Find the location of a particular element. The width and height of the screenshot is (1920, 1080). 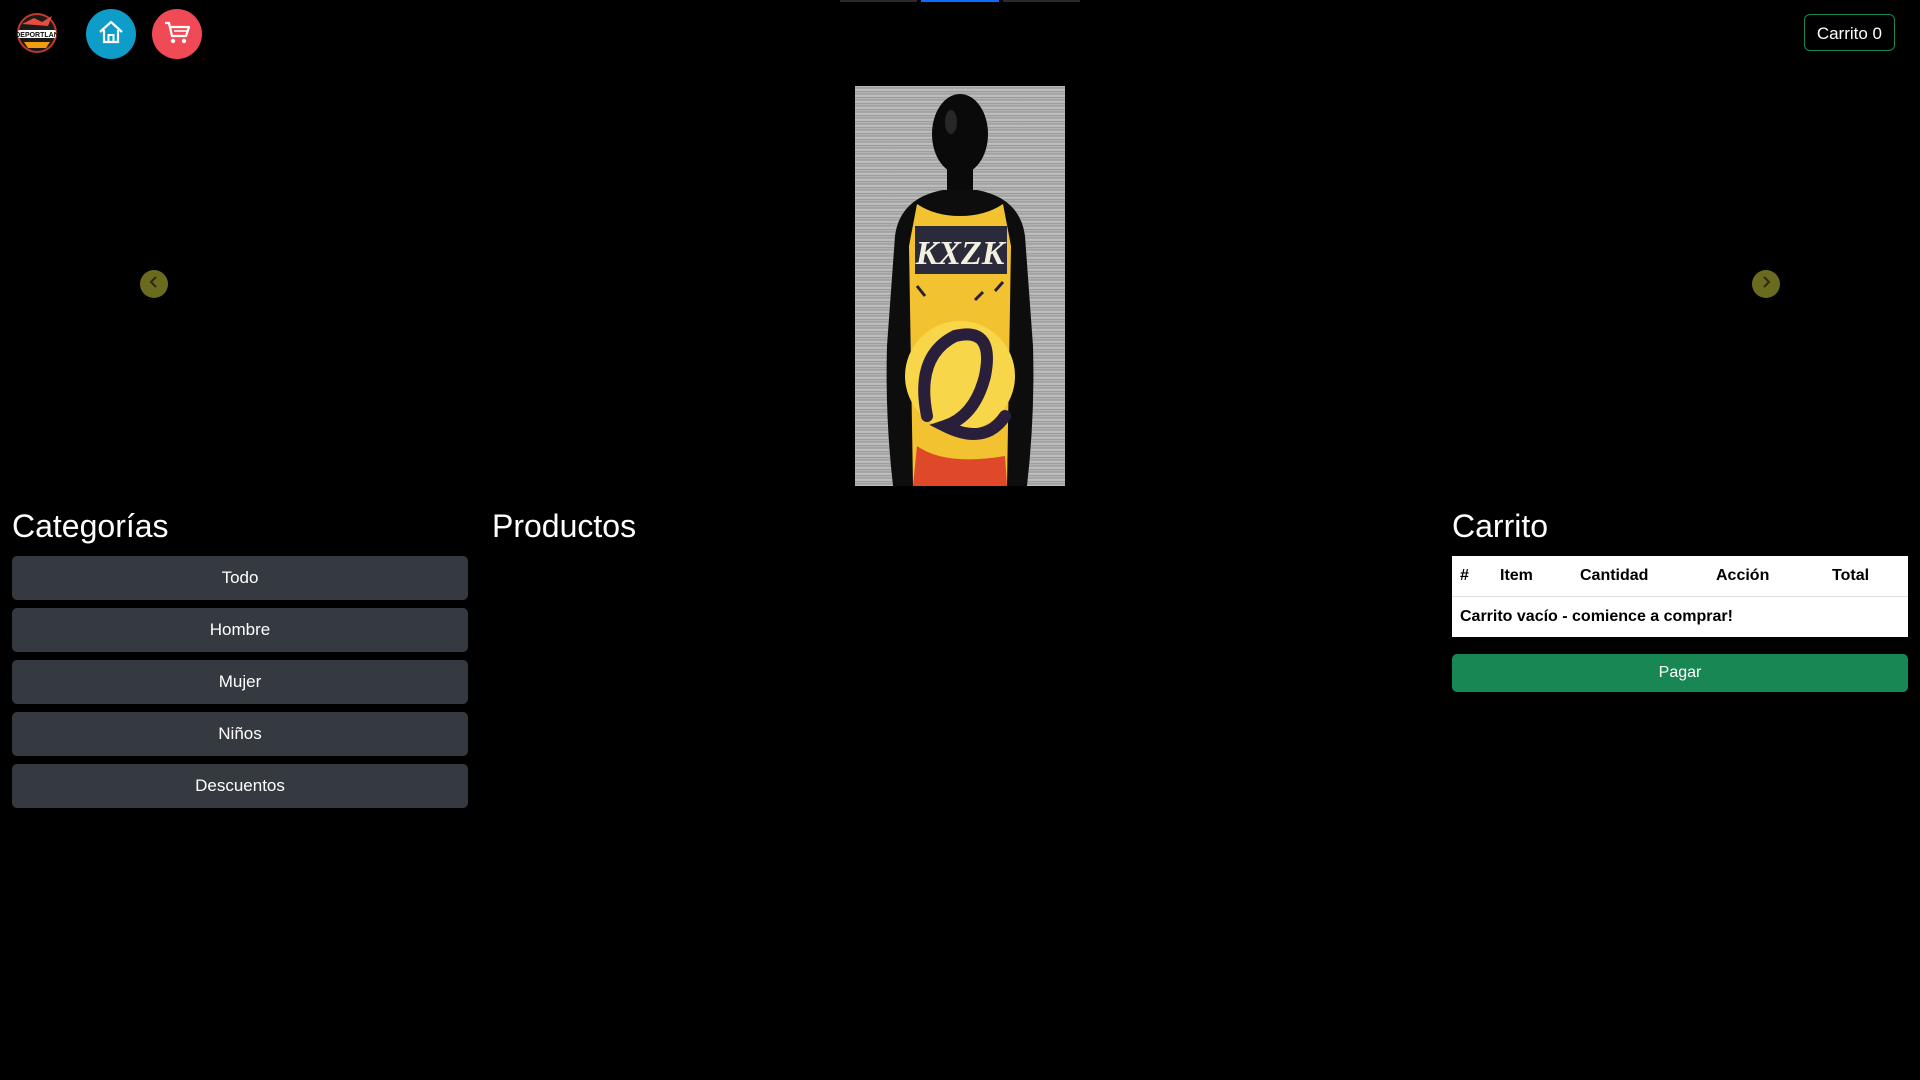

category-list: Todo Hombre Mujer Niños Descuentos is located at coordinates (240, 686).